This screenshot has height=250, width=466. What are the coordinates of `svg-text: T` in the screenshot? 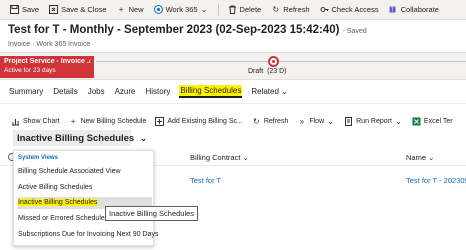 It's located at (392, 11).